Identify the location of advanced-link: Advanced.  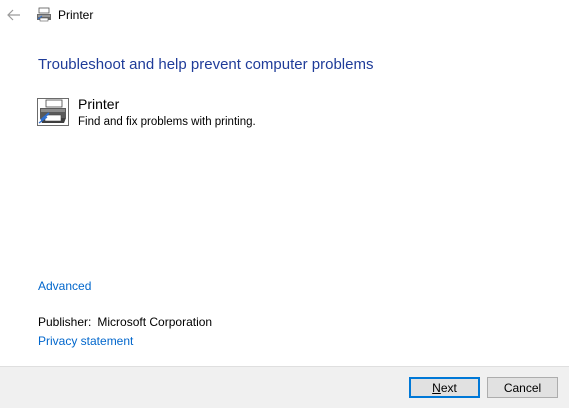
(64, 286).